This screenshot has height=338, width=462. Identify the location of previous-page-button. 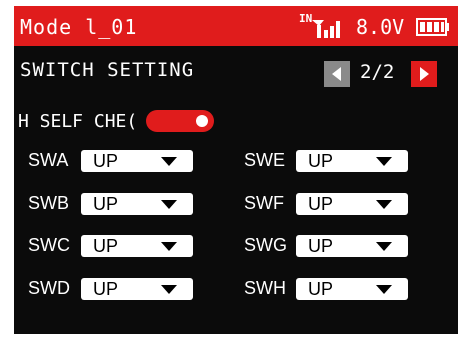
(337, 74).